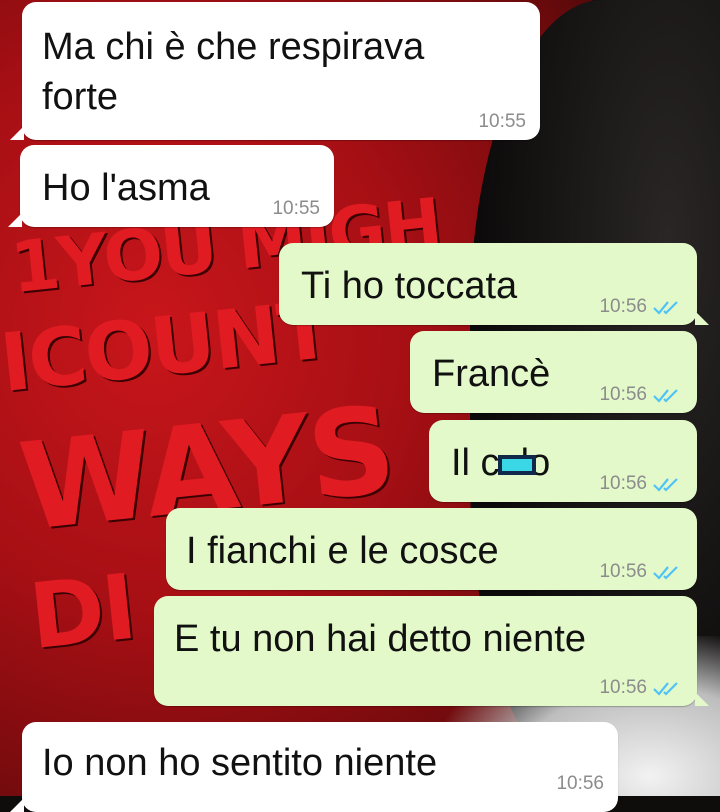 The width and height of the screenshot is (720, 812). I want to click on message-bubble-incoming: Ma chi è che respirava forte 10:55, so click(275, 71).